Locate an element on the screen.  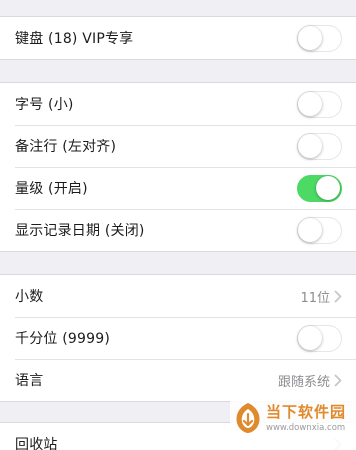
decimal-value-link: 11位 is located at coordinates (321, 296).